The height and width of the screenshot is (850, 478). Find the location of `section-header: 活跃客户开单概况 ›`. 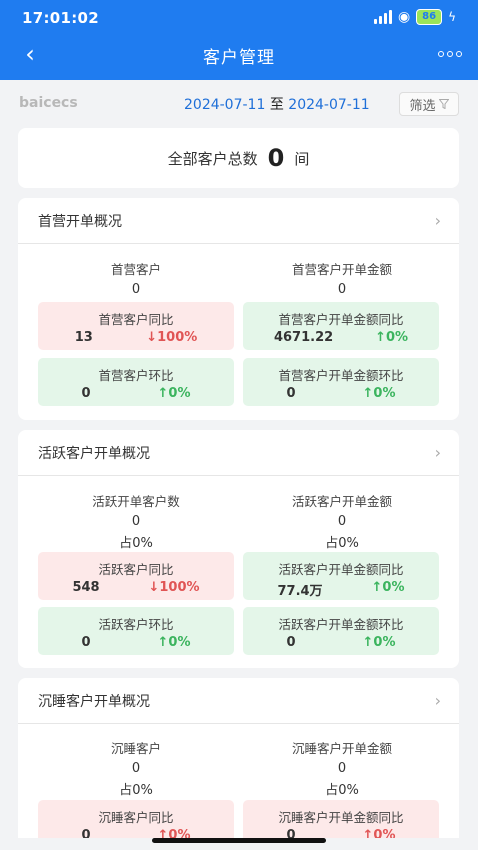

section-header: 活跃客户开单概况 › is located at coordinates (238, 453).